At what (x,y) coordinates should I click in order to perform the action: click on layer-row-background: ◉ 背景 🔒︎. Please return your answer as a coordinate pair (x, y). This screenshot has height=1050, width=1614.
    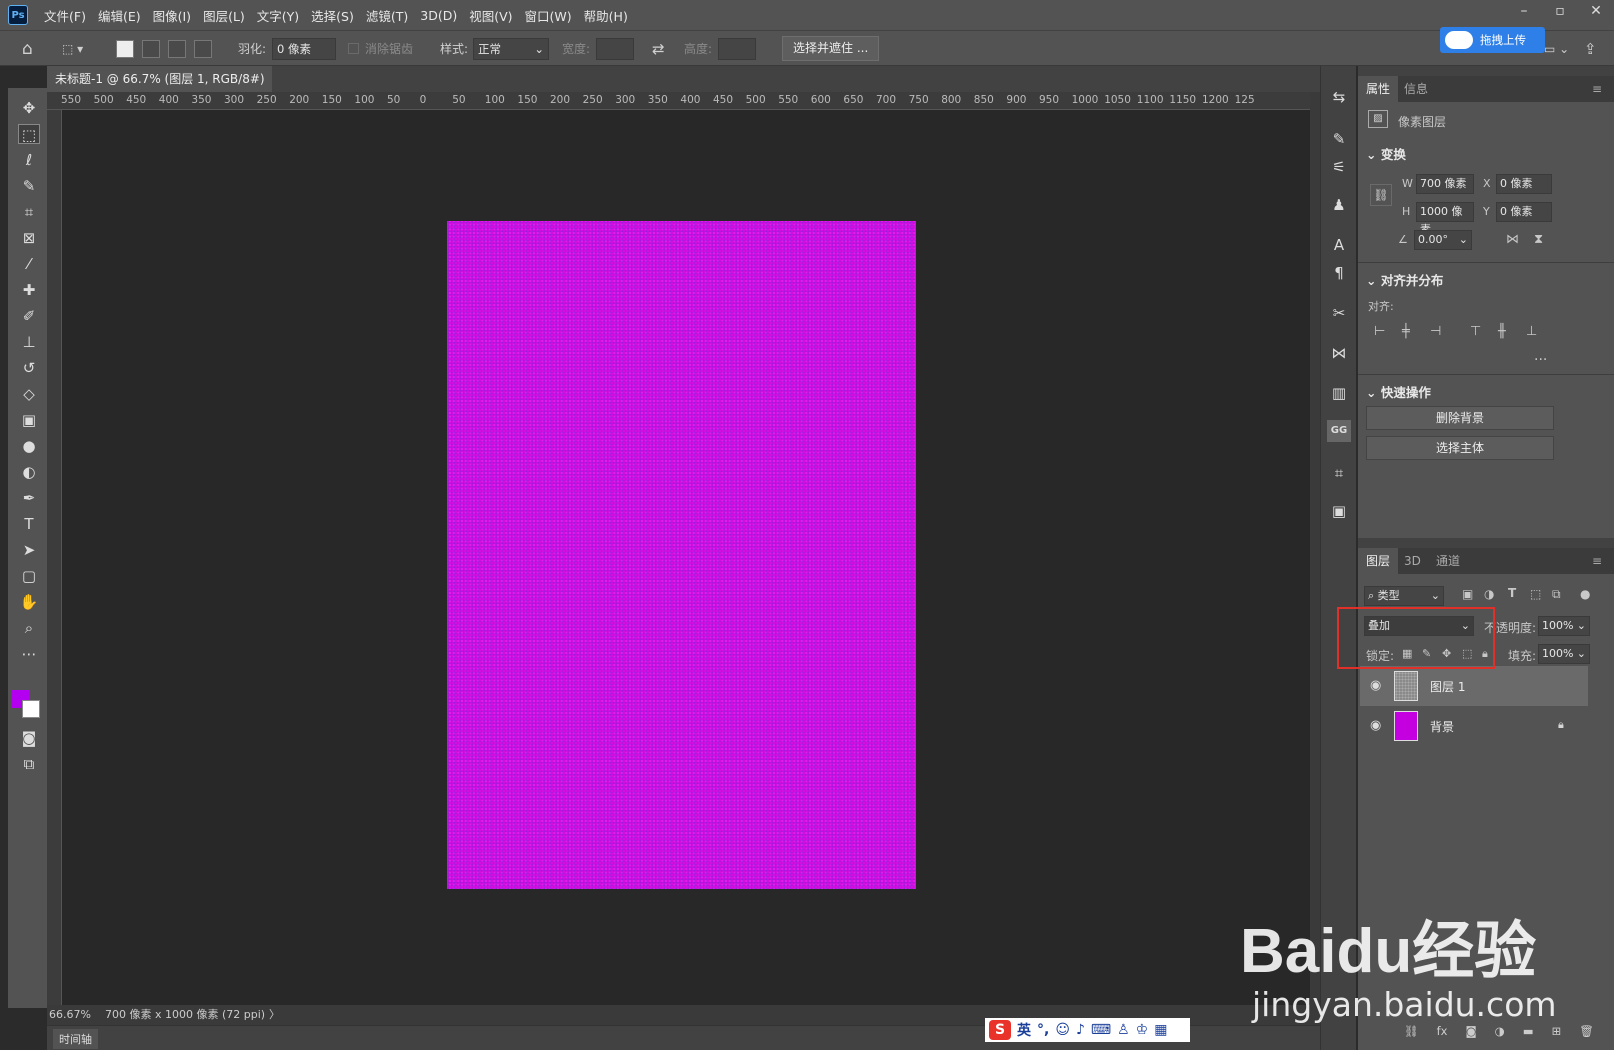
    Looking at the image, I should click on (1474, 726).